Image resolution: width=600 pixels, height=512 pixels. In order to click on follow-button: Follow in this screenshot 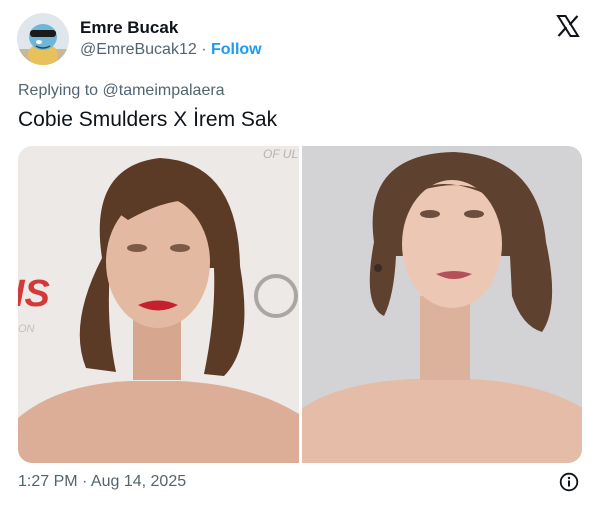, I will do `click(236, 49)`.